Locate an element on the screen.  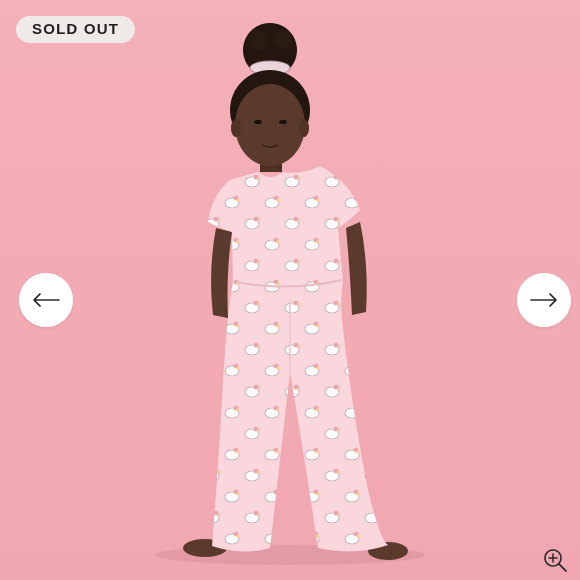
sold-out-badge: SOLD OUT is located at coordinates (76, 29).